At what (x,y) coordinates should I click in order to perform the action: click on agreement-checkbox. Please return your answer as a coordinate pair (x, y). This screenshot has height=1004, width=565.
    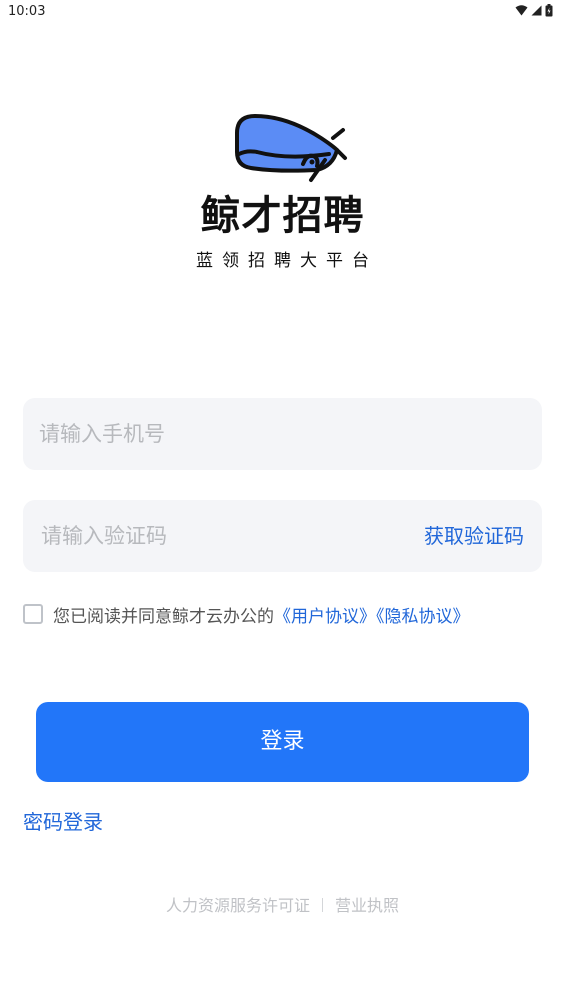
    Looking at the image, I should click on (33, 614).